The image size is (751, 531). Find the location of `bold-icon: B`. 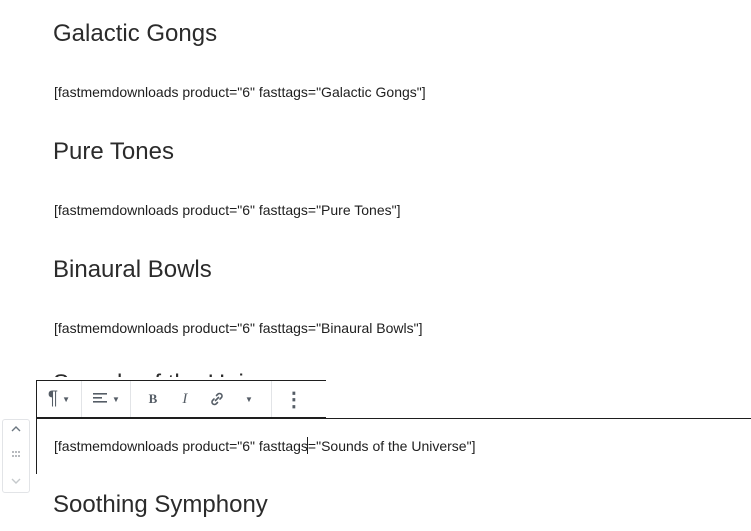

bold-icon: B is located at coordinates (153, 398).